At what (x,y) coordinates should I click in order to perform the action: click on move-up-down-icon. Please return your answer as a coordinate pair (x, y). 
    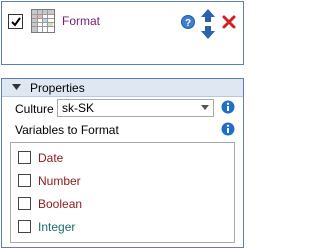
    Looking at the image, I should click on (208, 24).